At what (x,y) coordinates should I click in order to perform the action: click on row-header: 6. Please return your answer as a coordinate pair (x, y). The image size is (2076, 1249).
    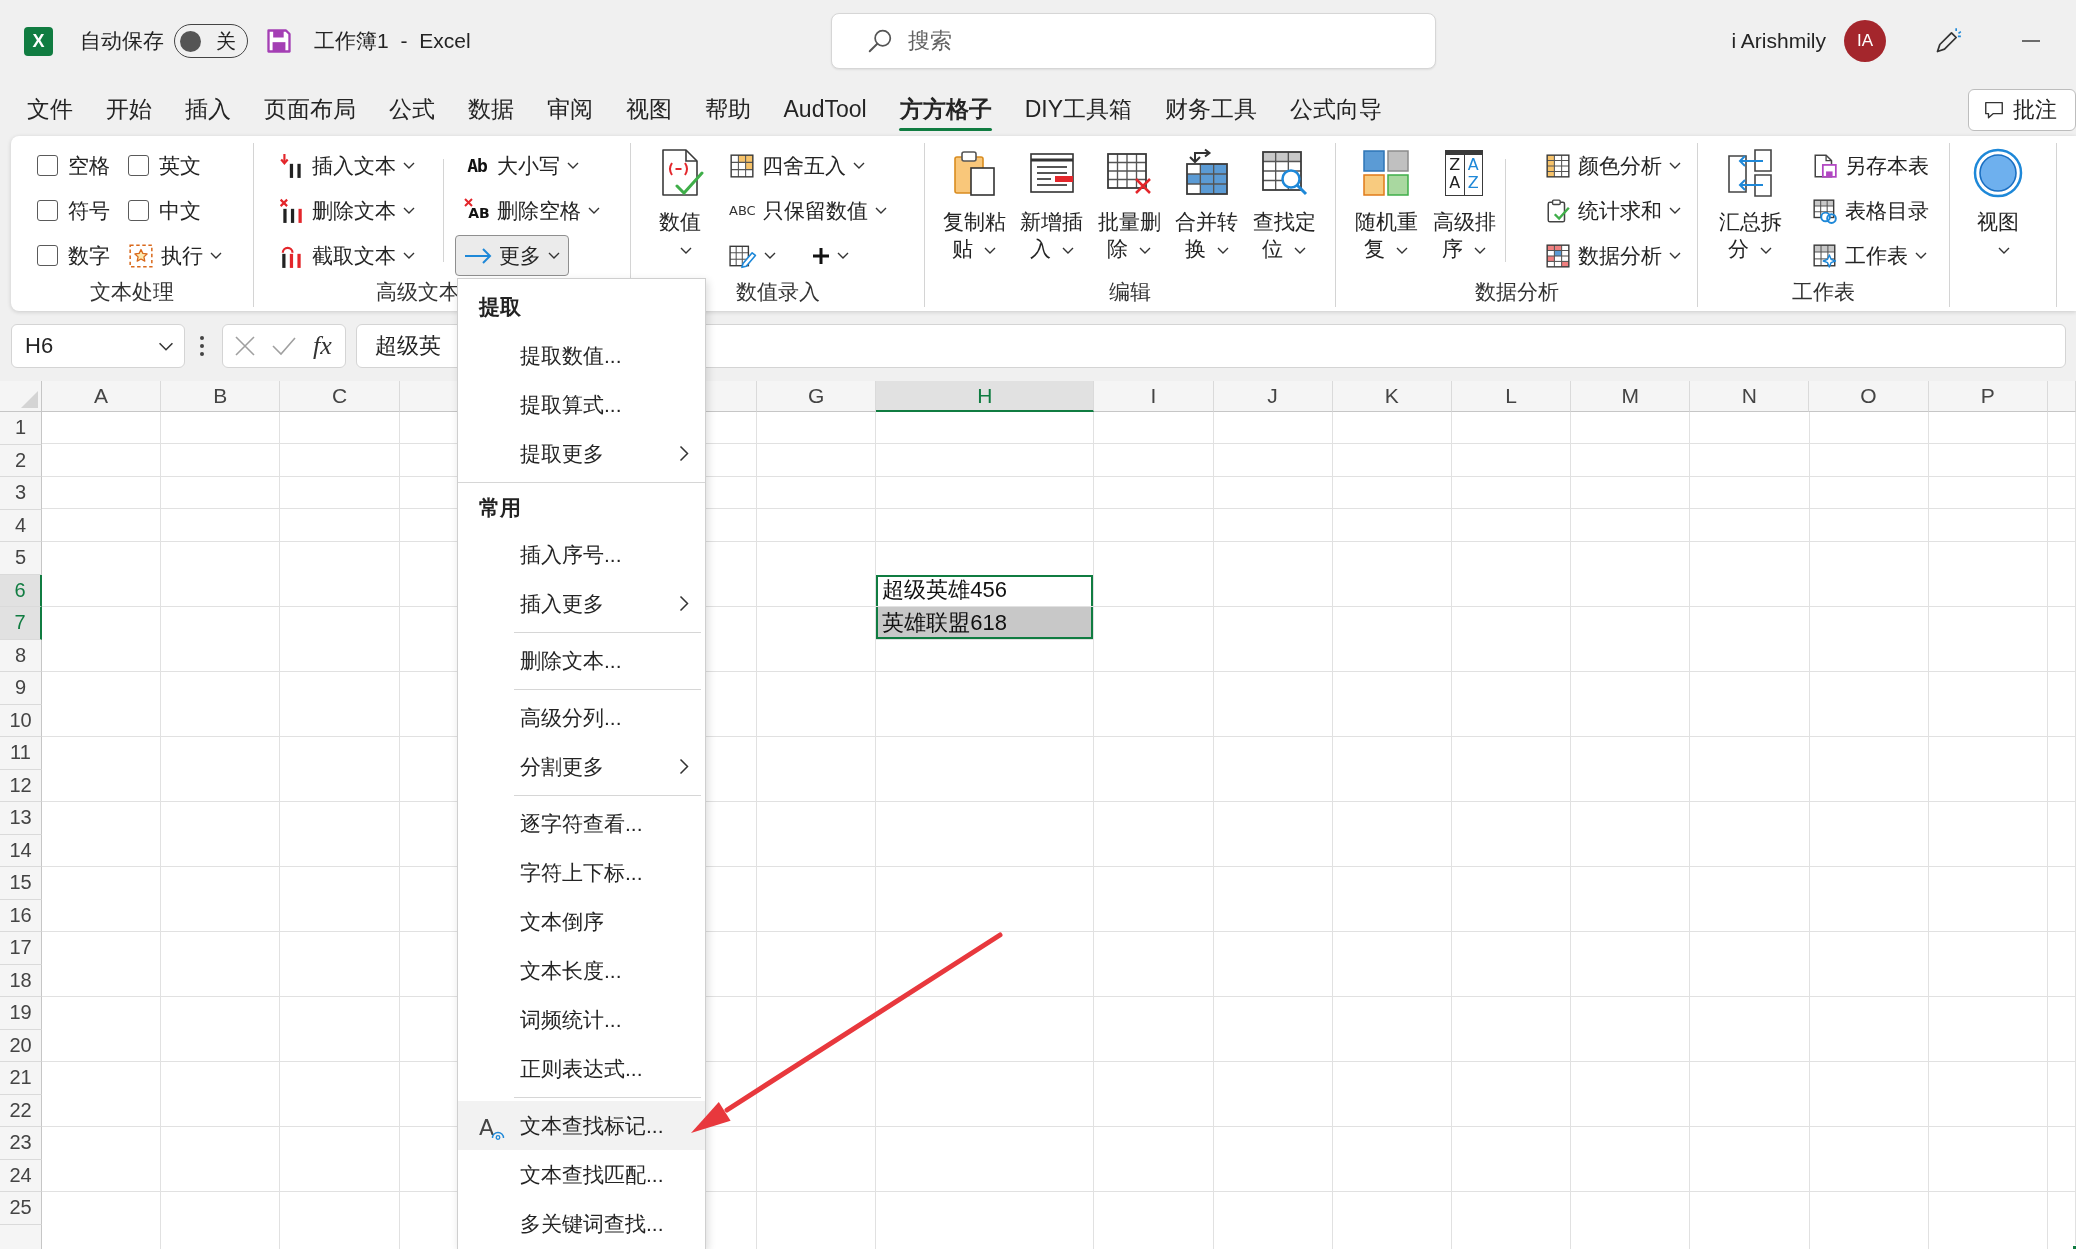
    Looking at the image, I should click on (21, 590).